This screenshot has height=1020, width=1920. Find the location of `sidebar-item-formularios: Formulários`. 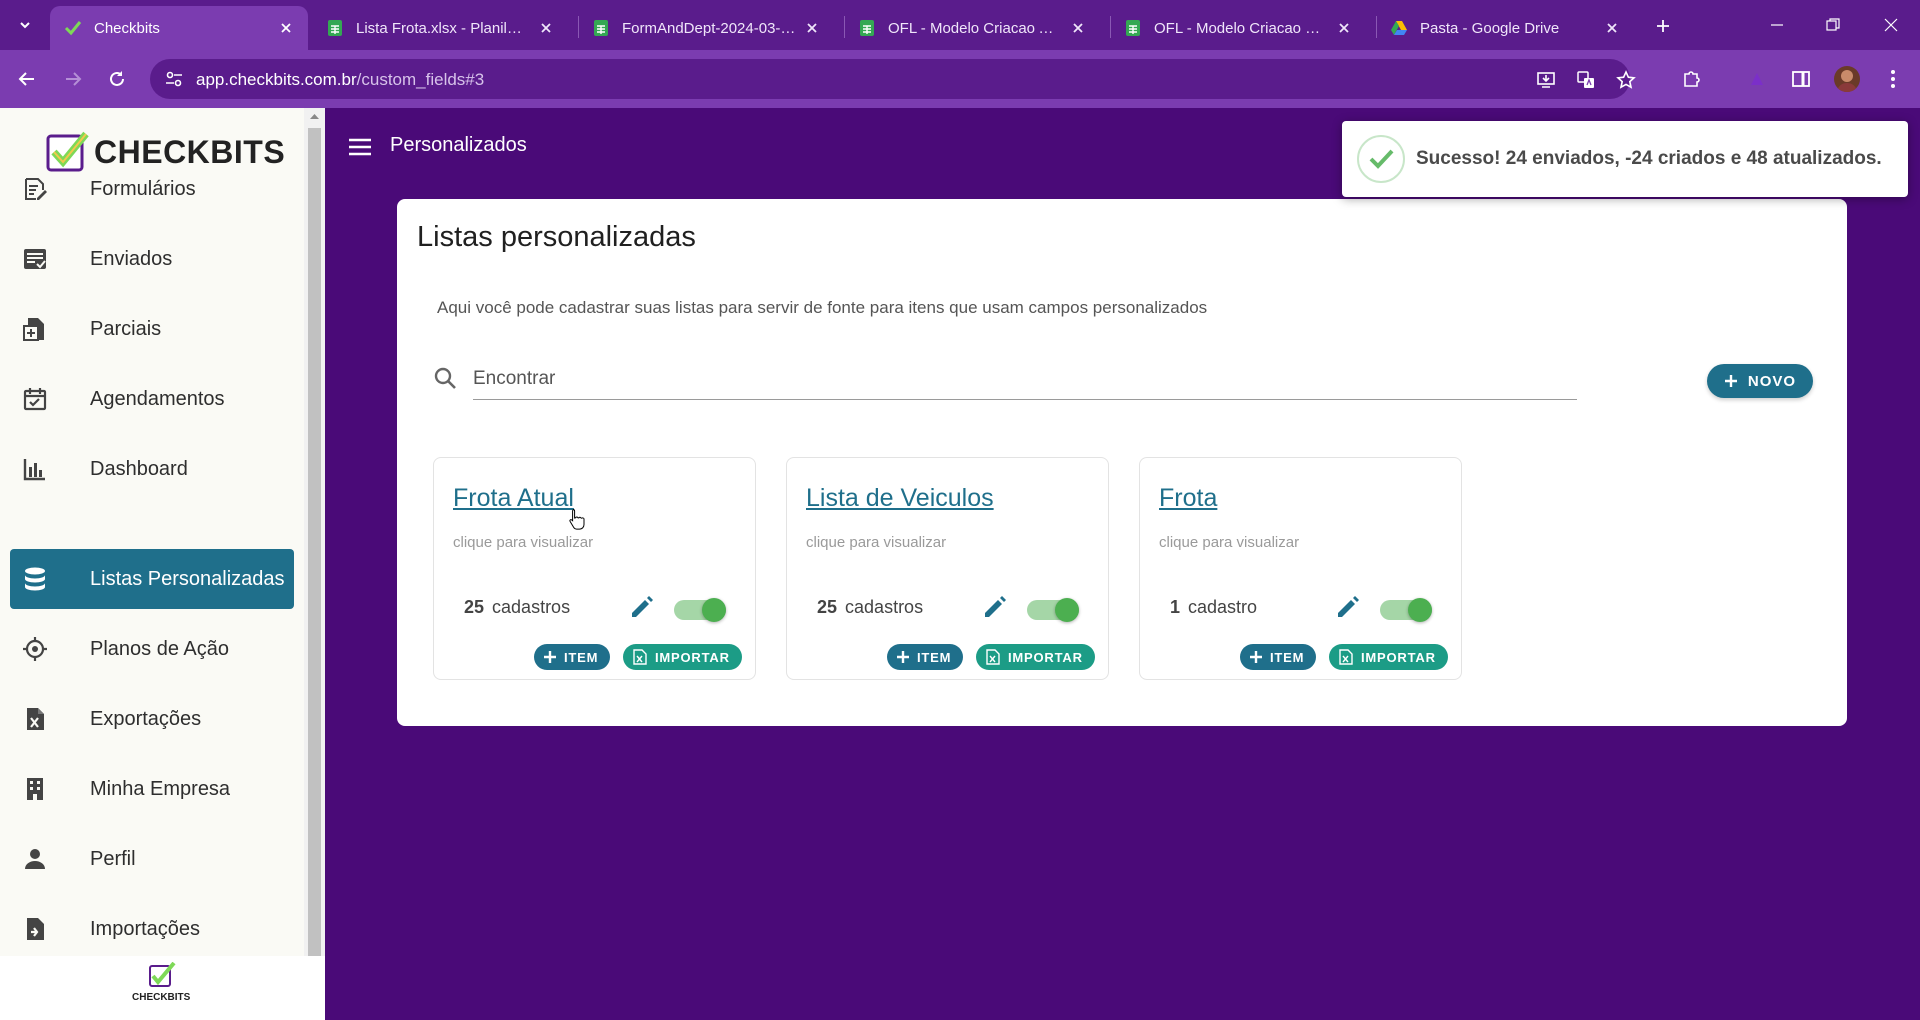

sidebar-item-formularios: Formulários is located at coordinates (152, 189).